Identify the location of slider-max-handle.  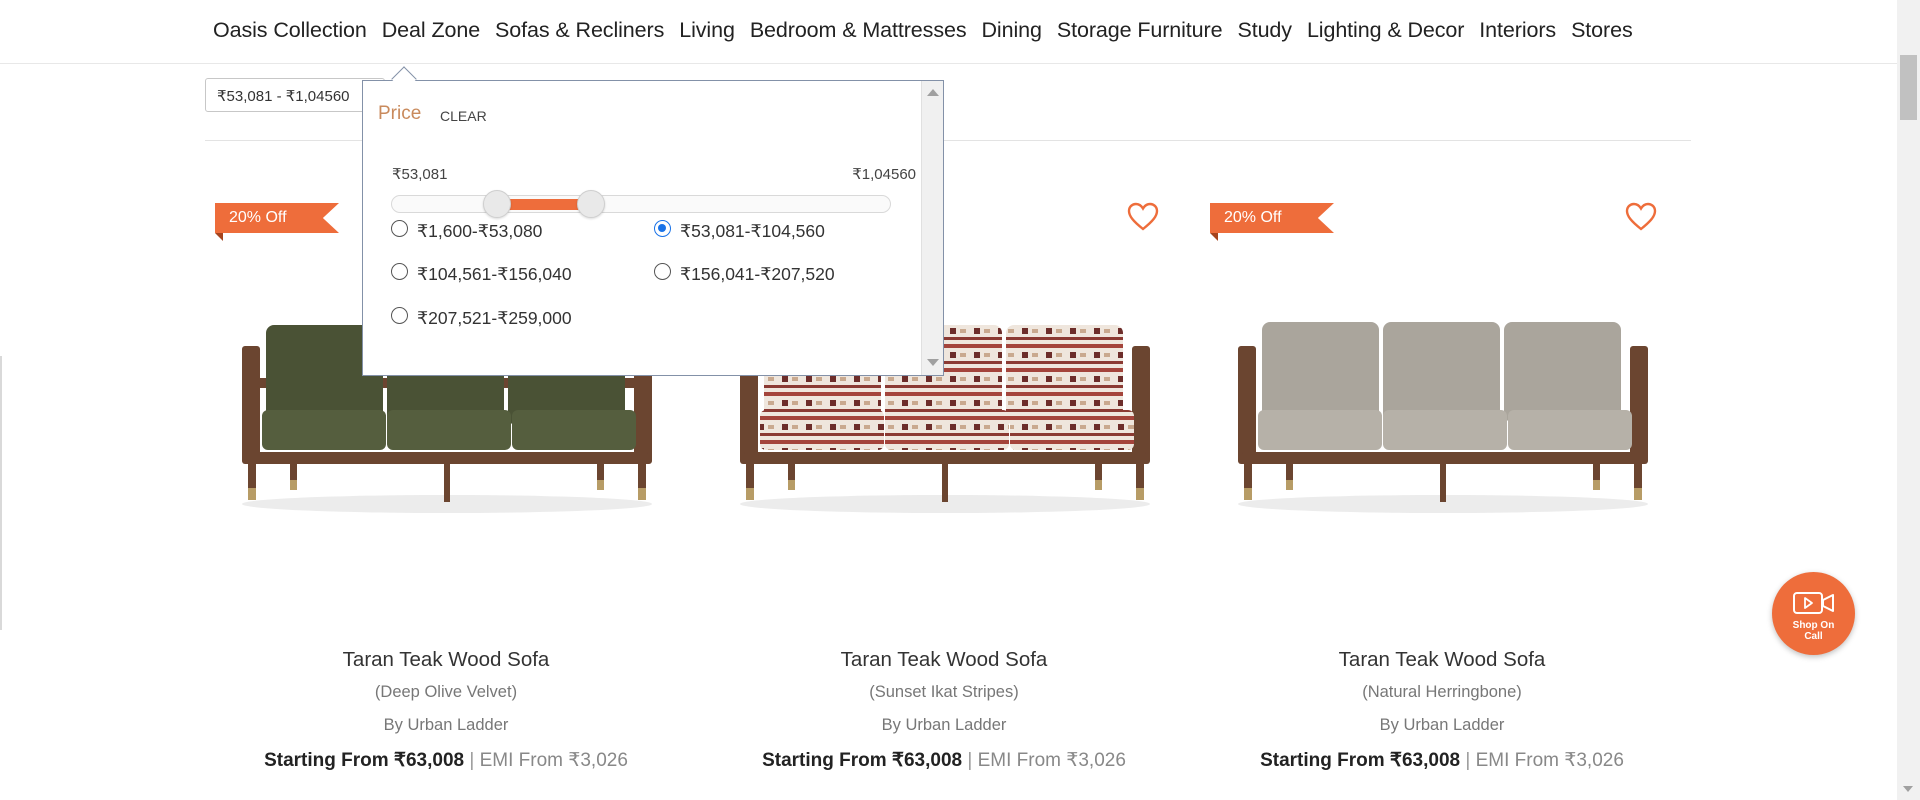
(591, 204).